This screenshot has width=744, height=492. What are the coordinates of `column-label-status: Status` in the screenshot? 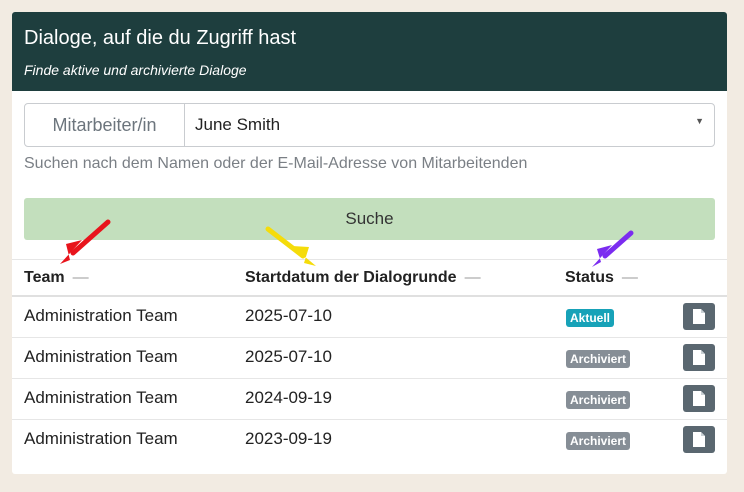 It's located at (589, 277).